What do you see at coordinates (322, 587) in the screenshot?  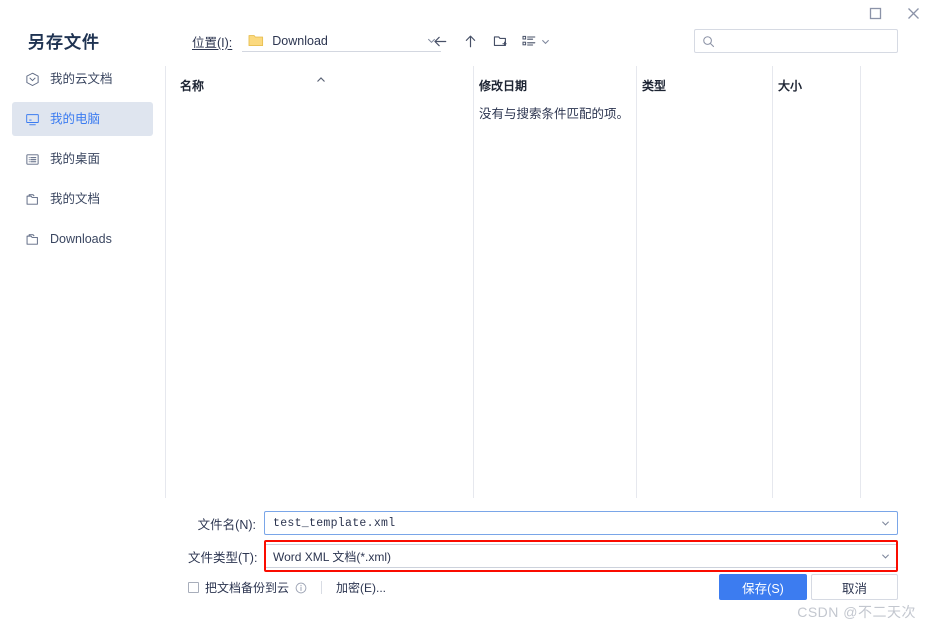 I see `options-divider` at bounding box center [322, 587].